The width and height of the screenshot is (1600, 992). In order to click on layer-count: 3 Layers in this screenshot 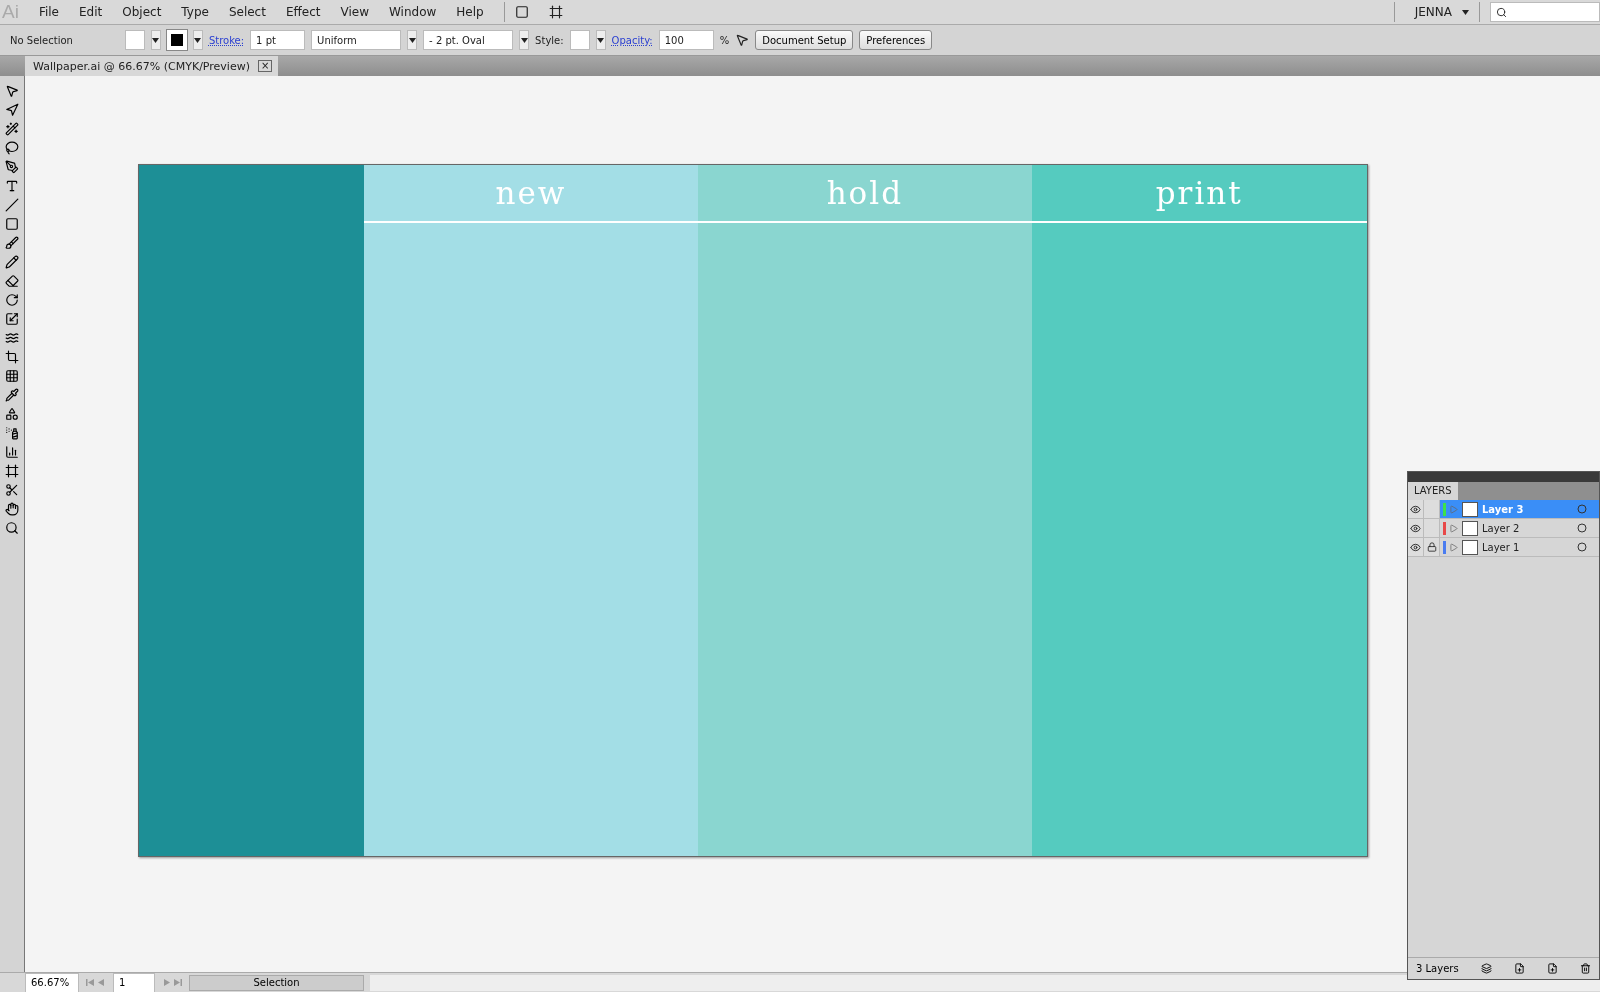, I will do `click(1437, 968)`.